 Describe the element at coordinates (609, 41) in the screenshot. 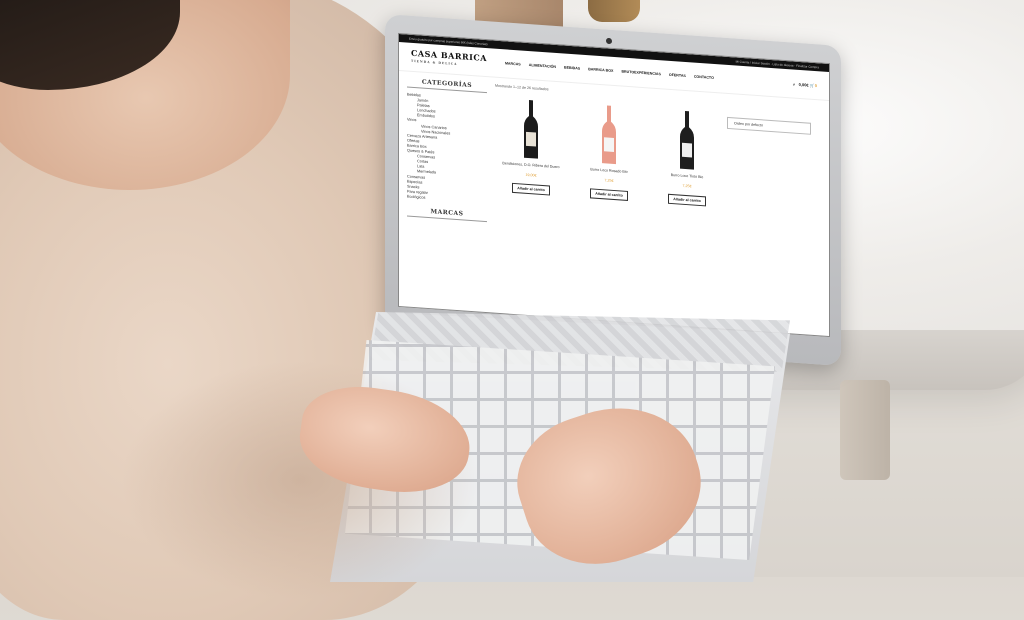

I see `webcam-icon` at that location.